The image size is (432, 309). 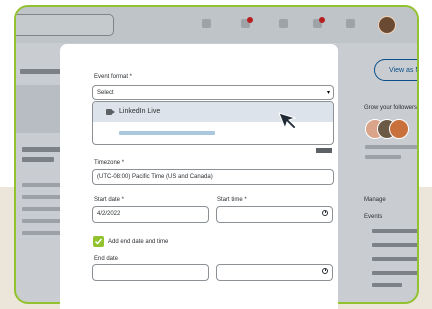 I want to click on start-time-input, so click(x=274, y=214).